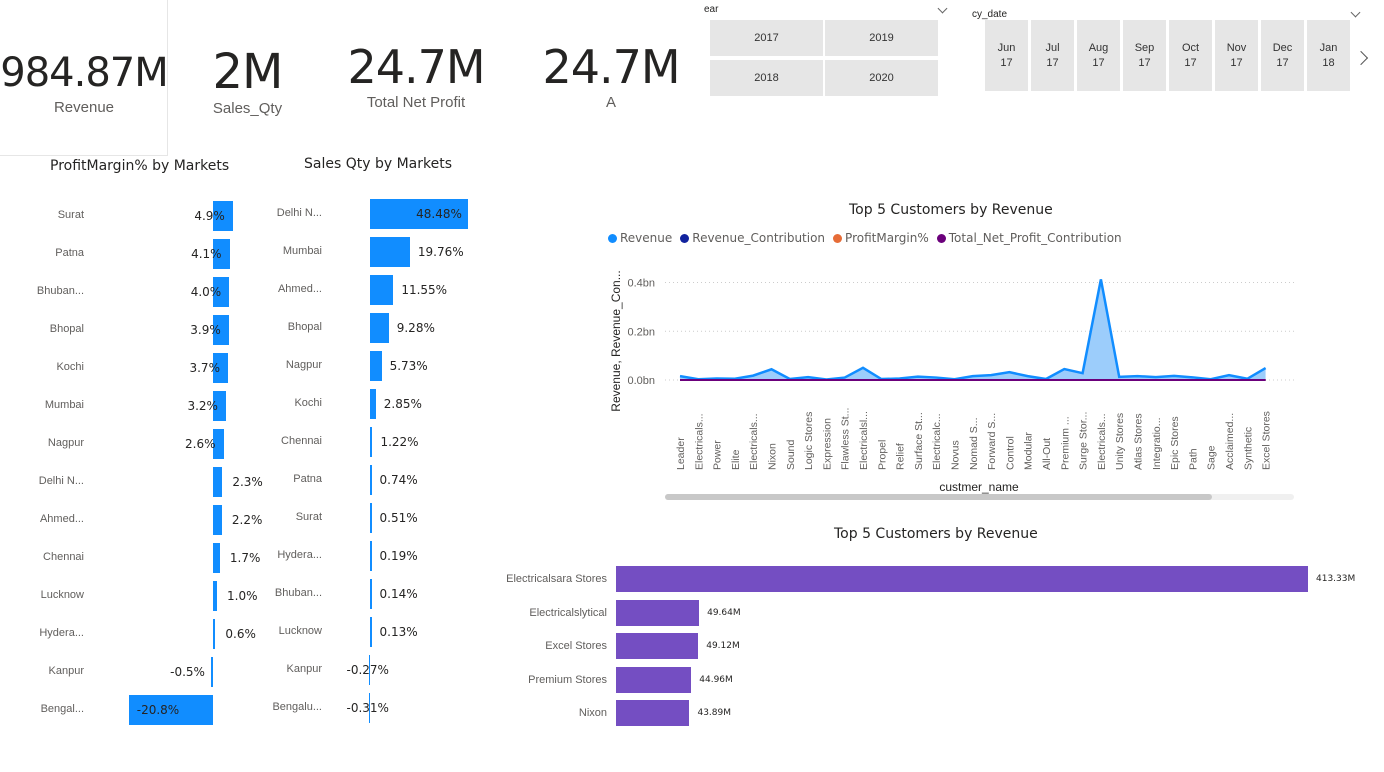  What do you see at coordinates (303, 365) in the screenshot?
I see `market-label: Nagpur` at bounding box center [303, 365].